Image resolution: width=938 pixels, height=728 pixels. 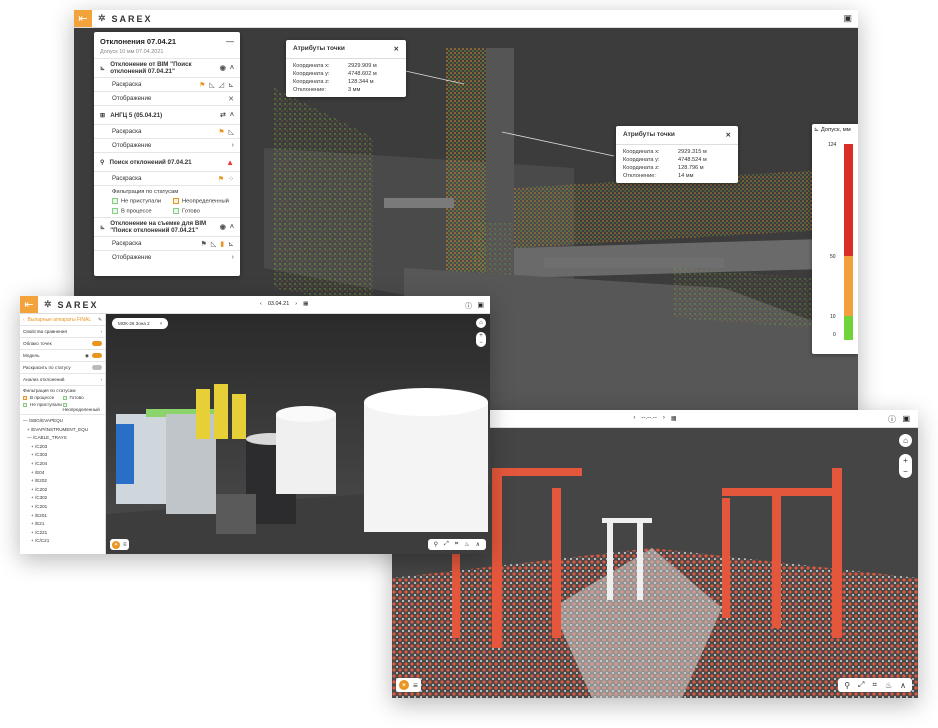 What do you see at coordinates (62, 516) in the screenshot?
I see `tree-item: + /E201` at bounding box center [62, 516].